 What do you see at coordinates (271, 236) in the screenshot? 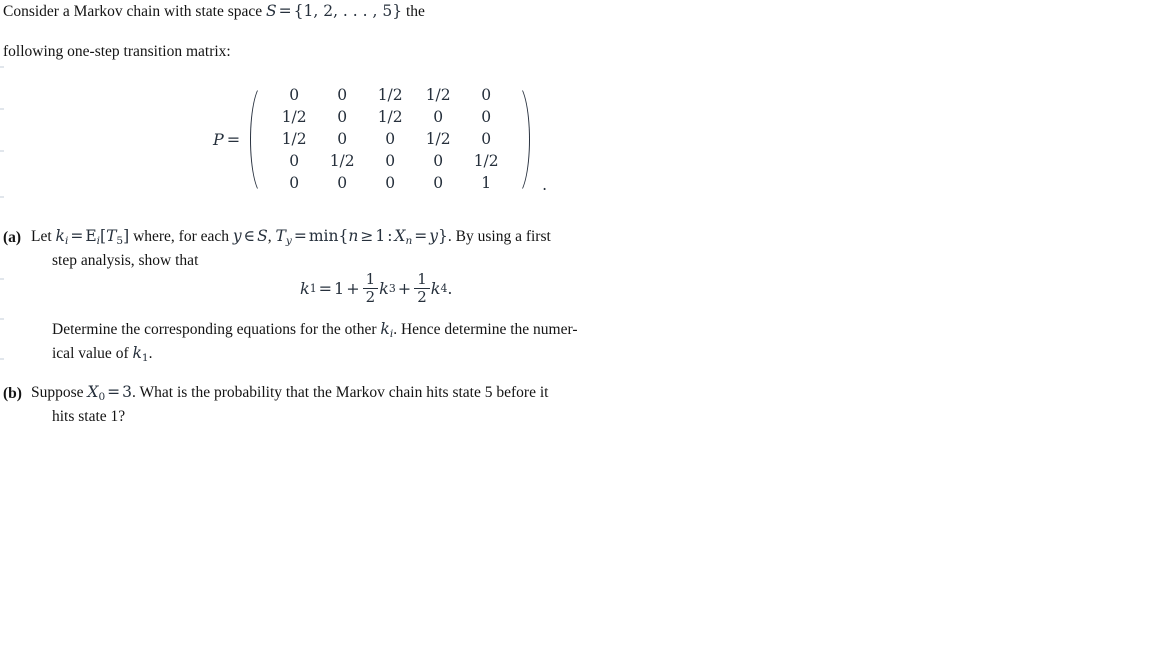
I see `comma: ,` at bounding box center [271, 236].